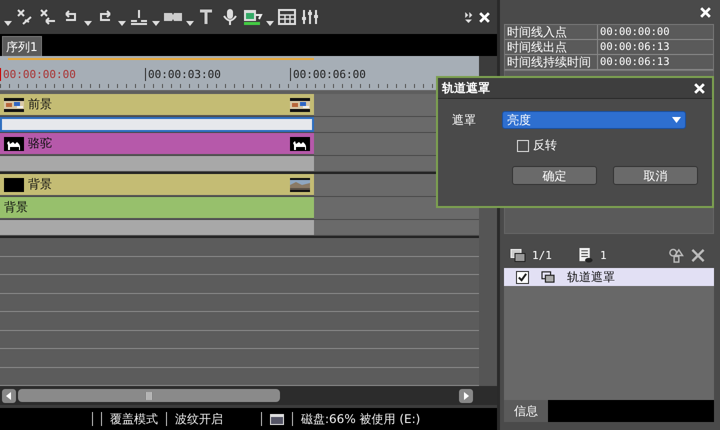 Image resolution: width=720 pixels, height=430 pixels. What do you see at coordinates (287, 17) in the screenshot?
I see `grid-icon` at bounding box center [287, 17].